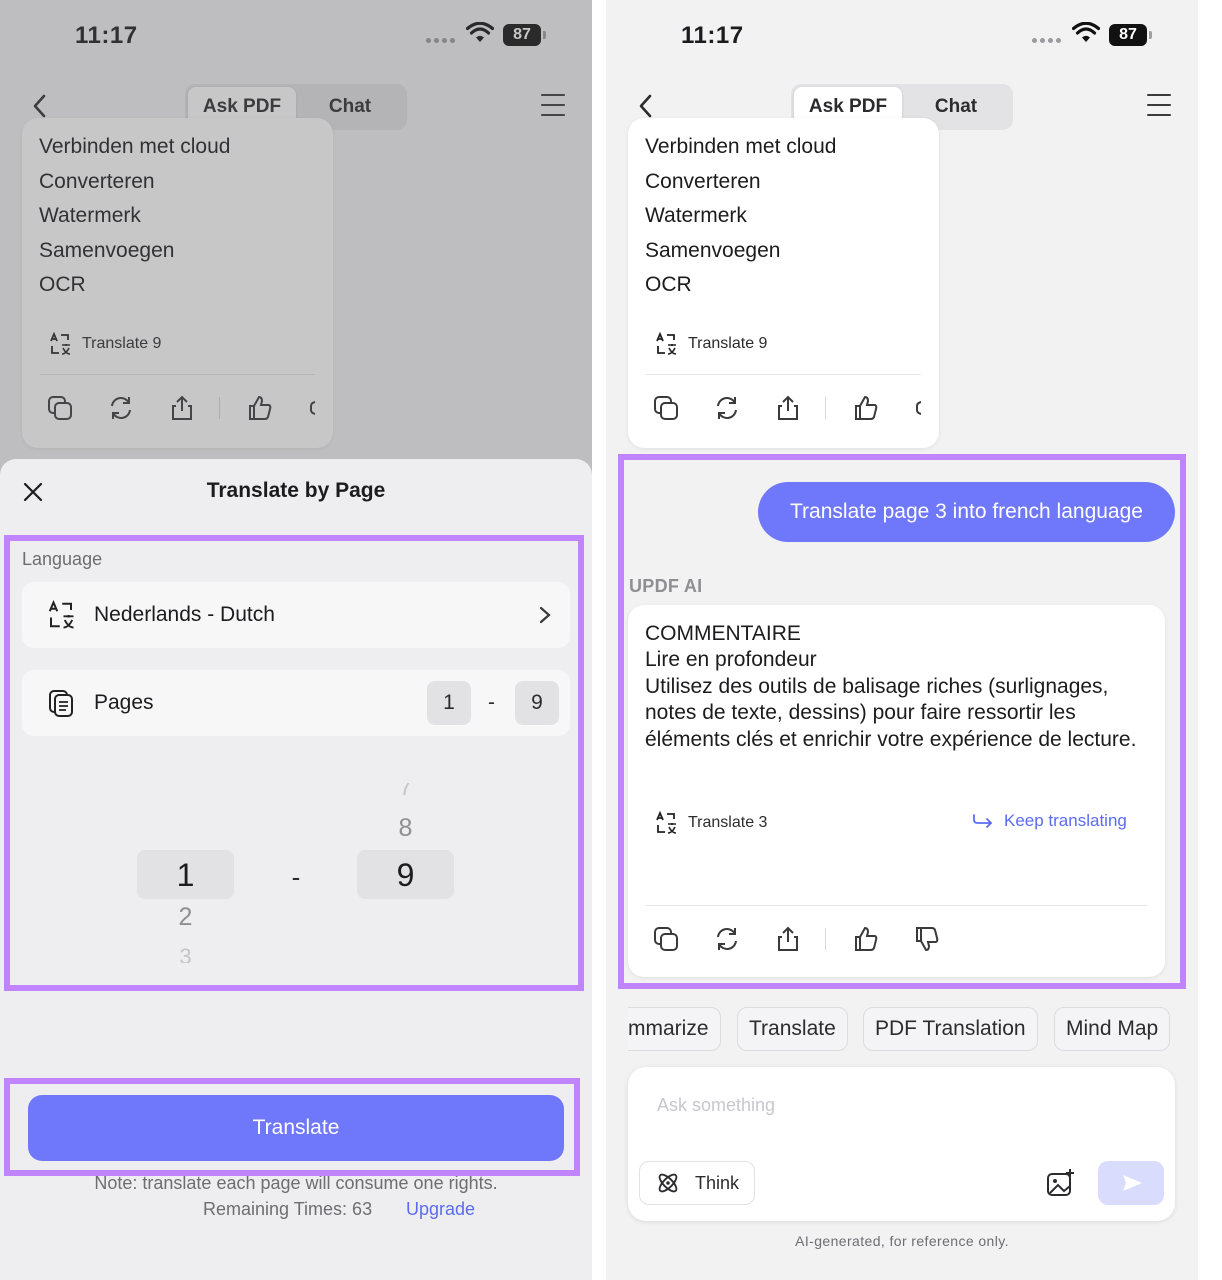  I want to click on right-margin, so click(1210, 640).